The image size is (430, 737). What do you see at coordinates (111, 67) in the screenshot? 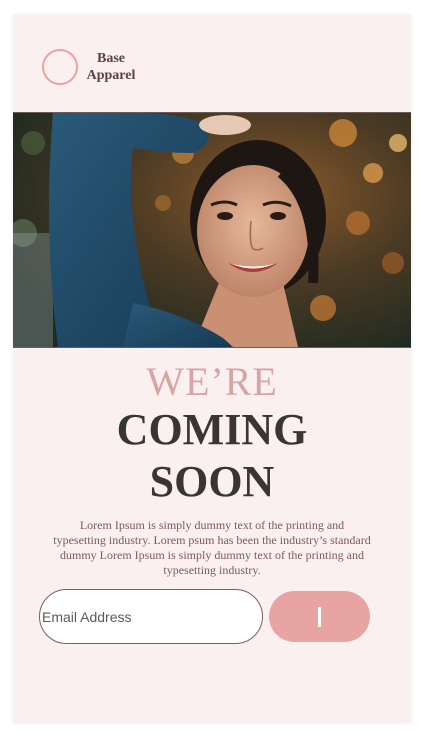
I see `brand-name: Base Apparel` at bounding box center [111, 67].